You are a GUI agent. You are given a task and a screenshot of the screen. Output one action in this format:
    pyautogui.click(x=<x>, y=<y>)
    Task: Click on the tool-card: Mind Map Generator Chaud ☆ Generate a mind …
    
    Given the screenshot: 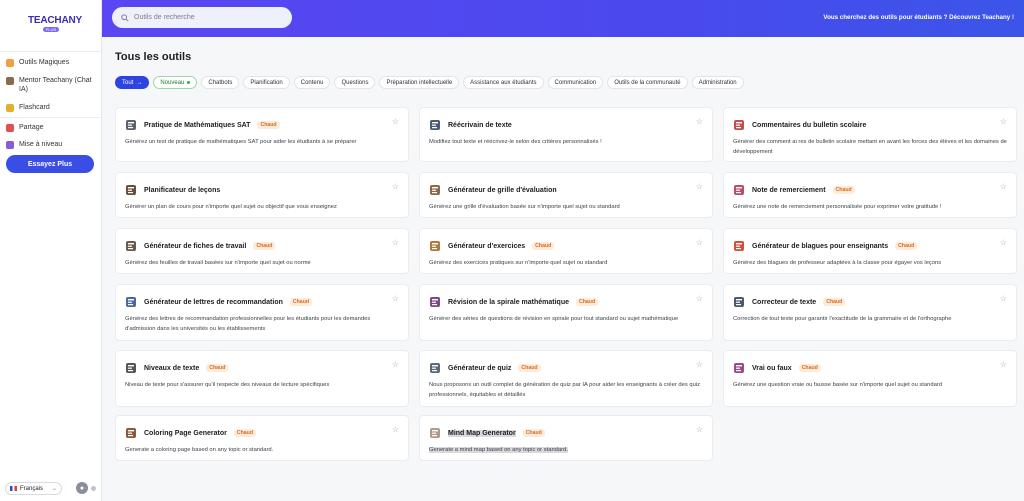 What is the action you would take?
    pyautogui.click(x=566, y=438)
    